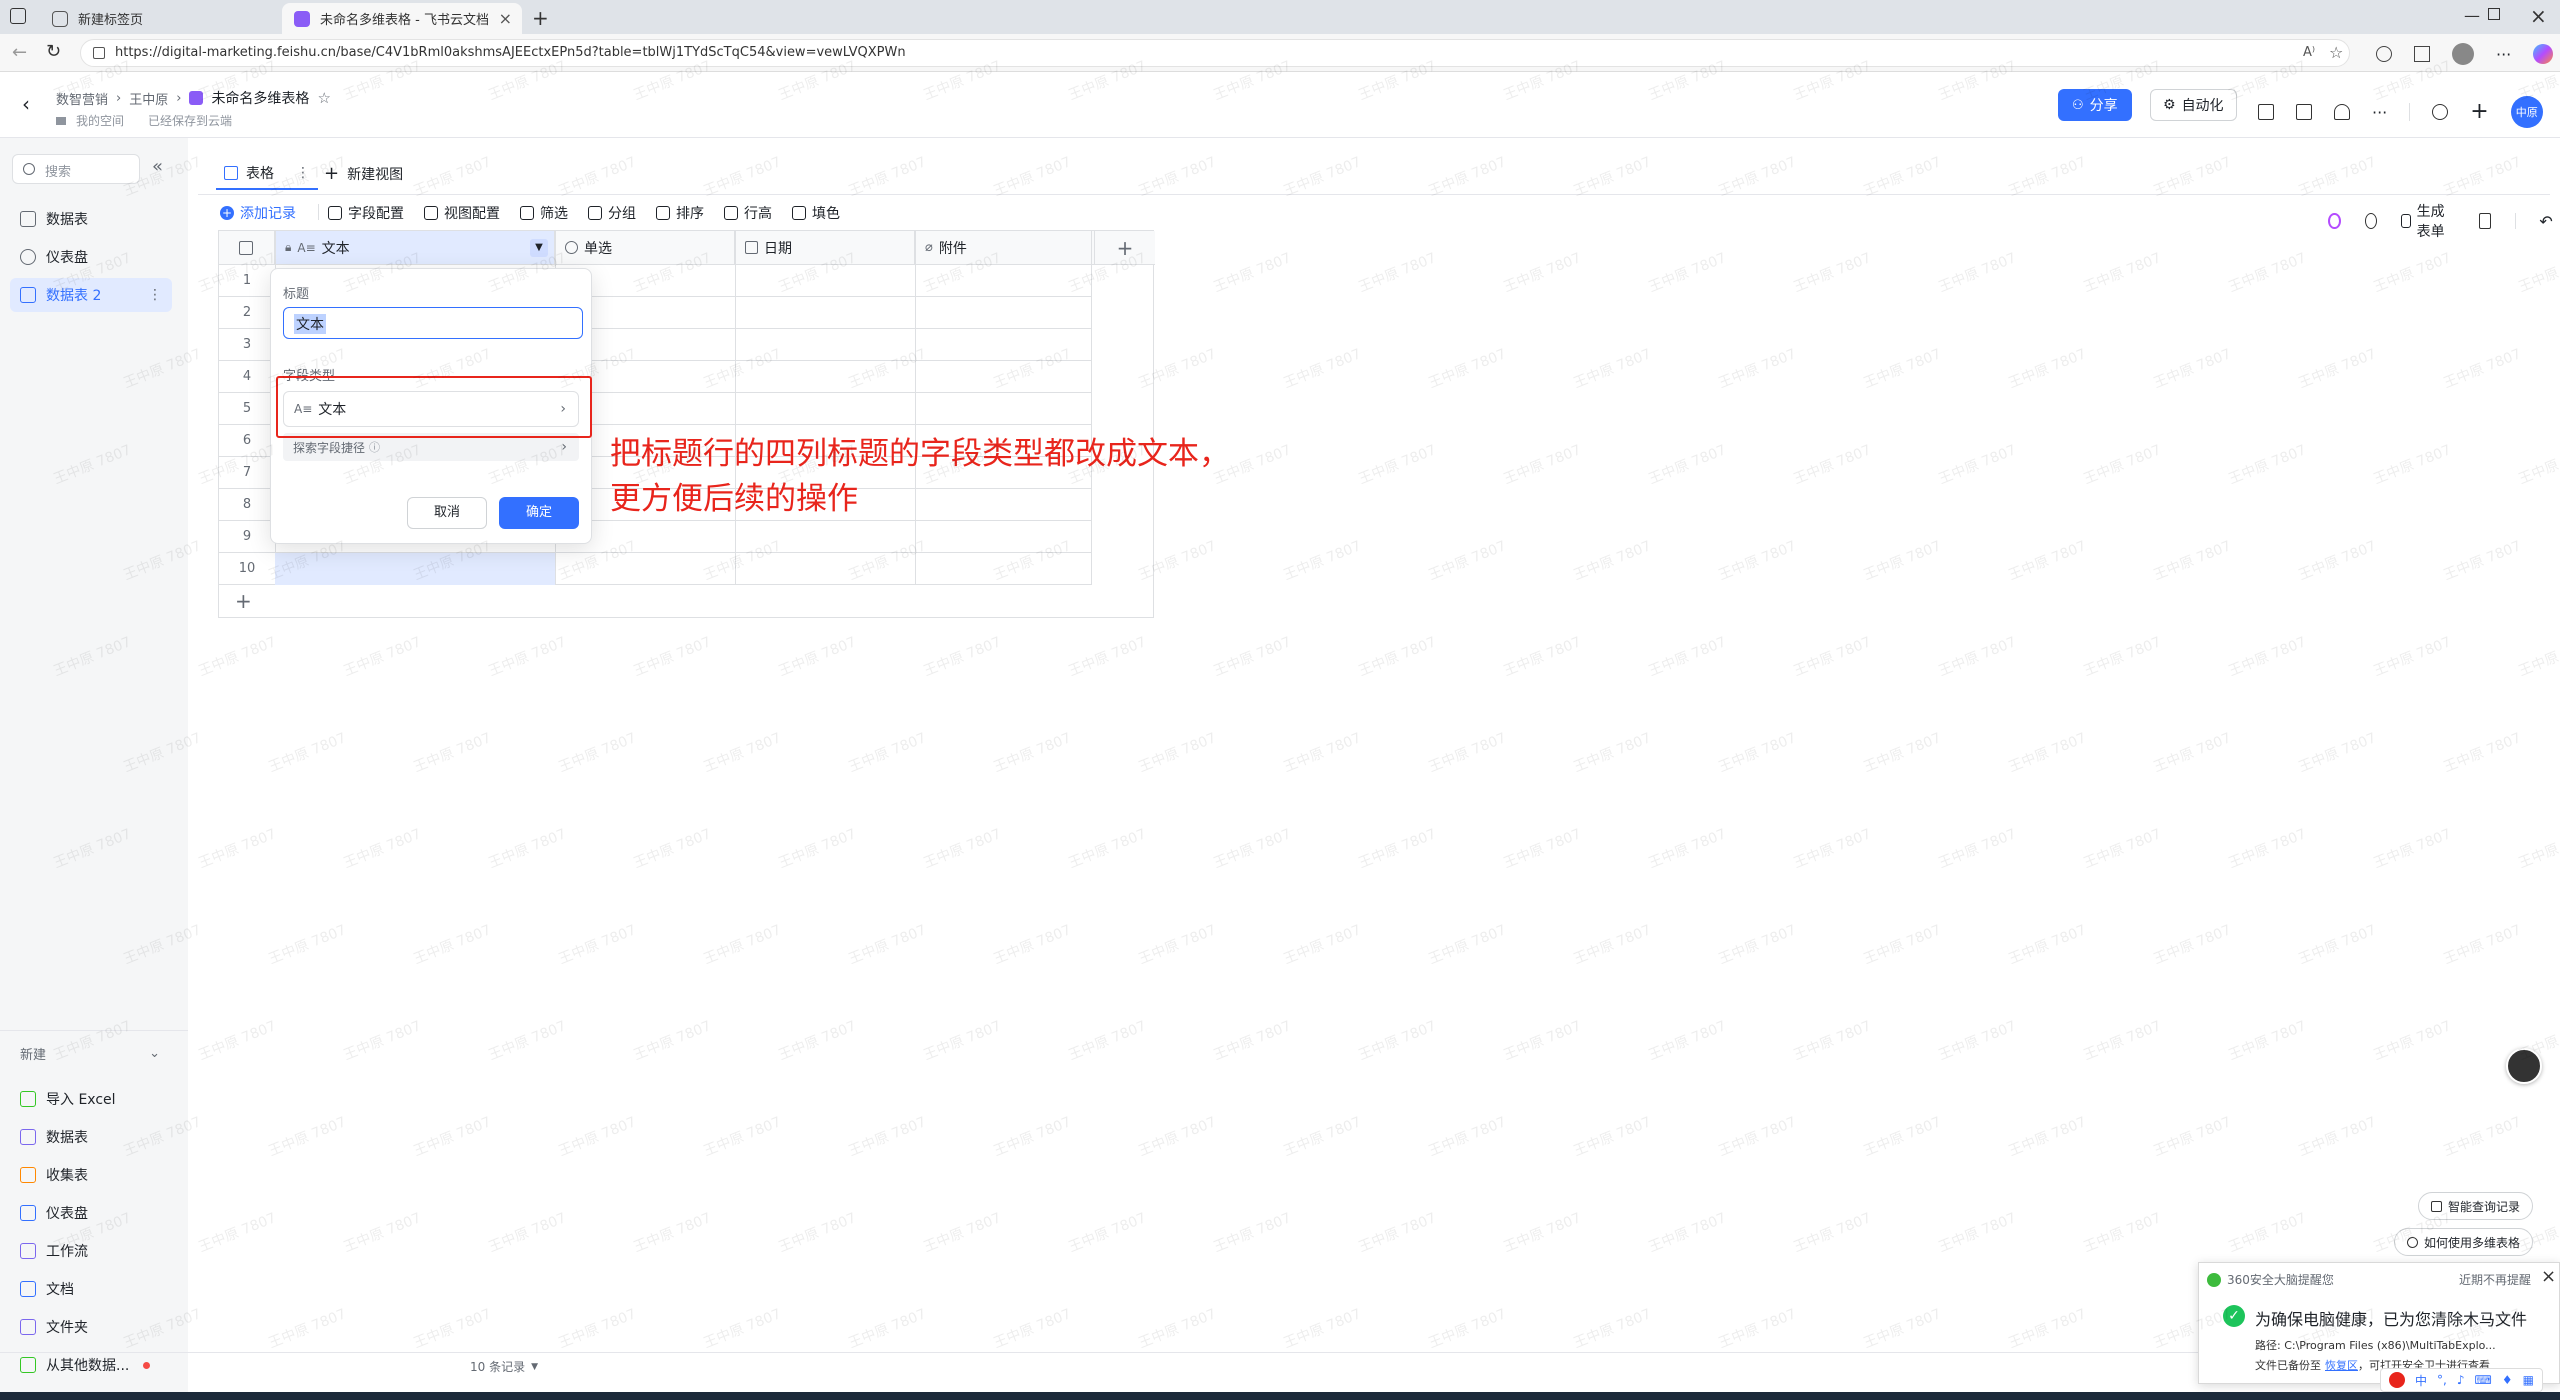  What do you see at coordinates (76, 169) in the screenshot?
I see `sidebar-search: 搜索` at bounding box center [76, 169].